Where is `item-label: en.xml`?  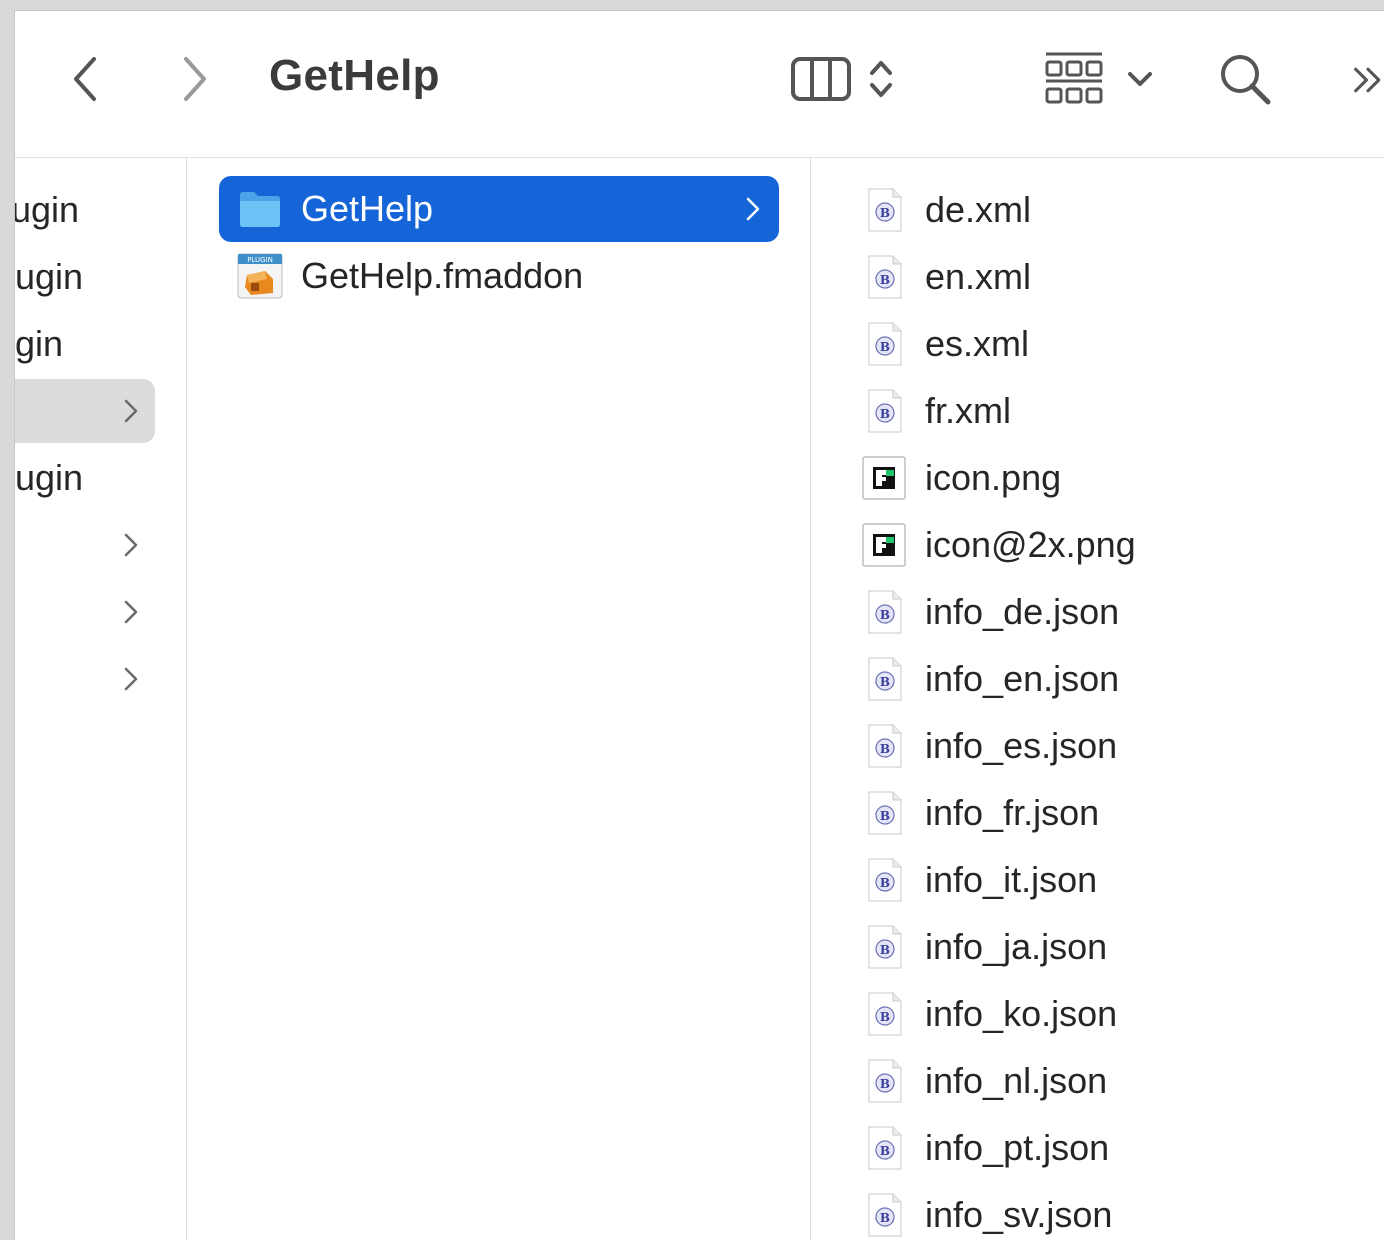 item-label: en.xml is located at coordinates (978, 276).